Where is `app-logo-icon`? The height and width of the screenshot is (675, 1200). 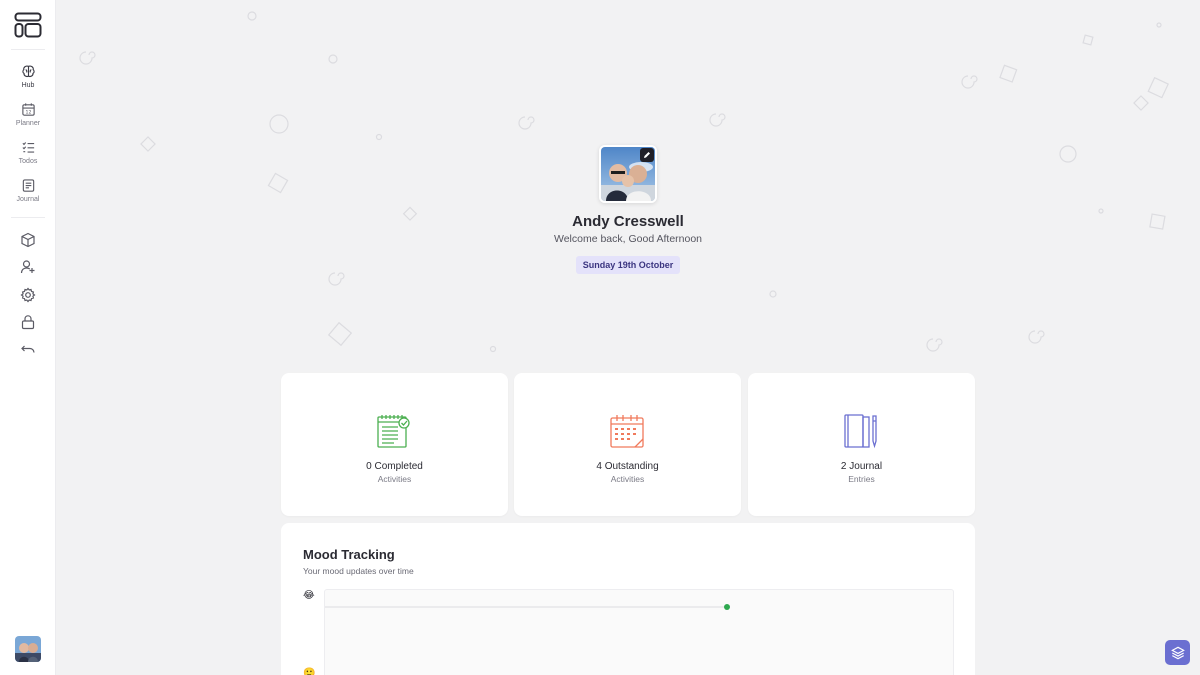 app-logo-icon is located at coordinates (28, 25).